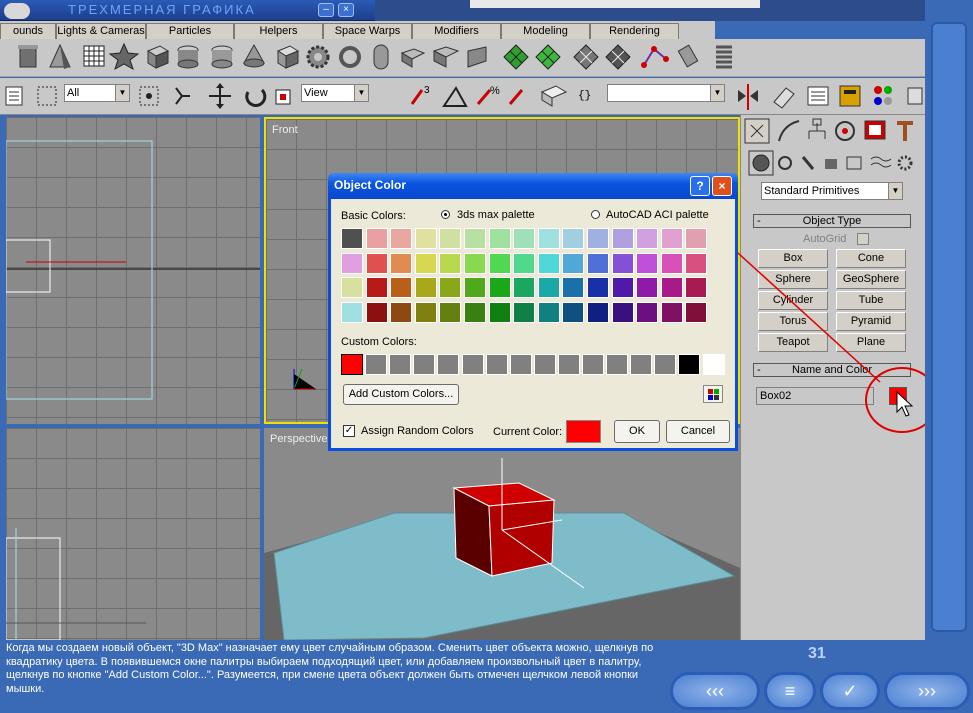 This screenshot has height=713, width=973. Describe the element at coordinates (698, 431) in the screenshot. I see `cancel-button: Cancel` at that location.